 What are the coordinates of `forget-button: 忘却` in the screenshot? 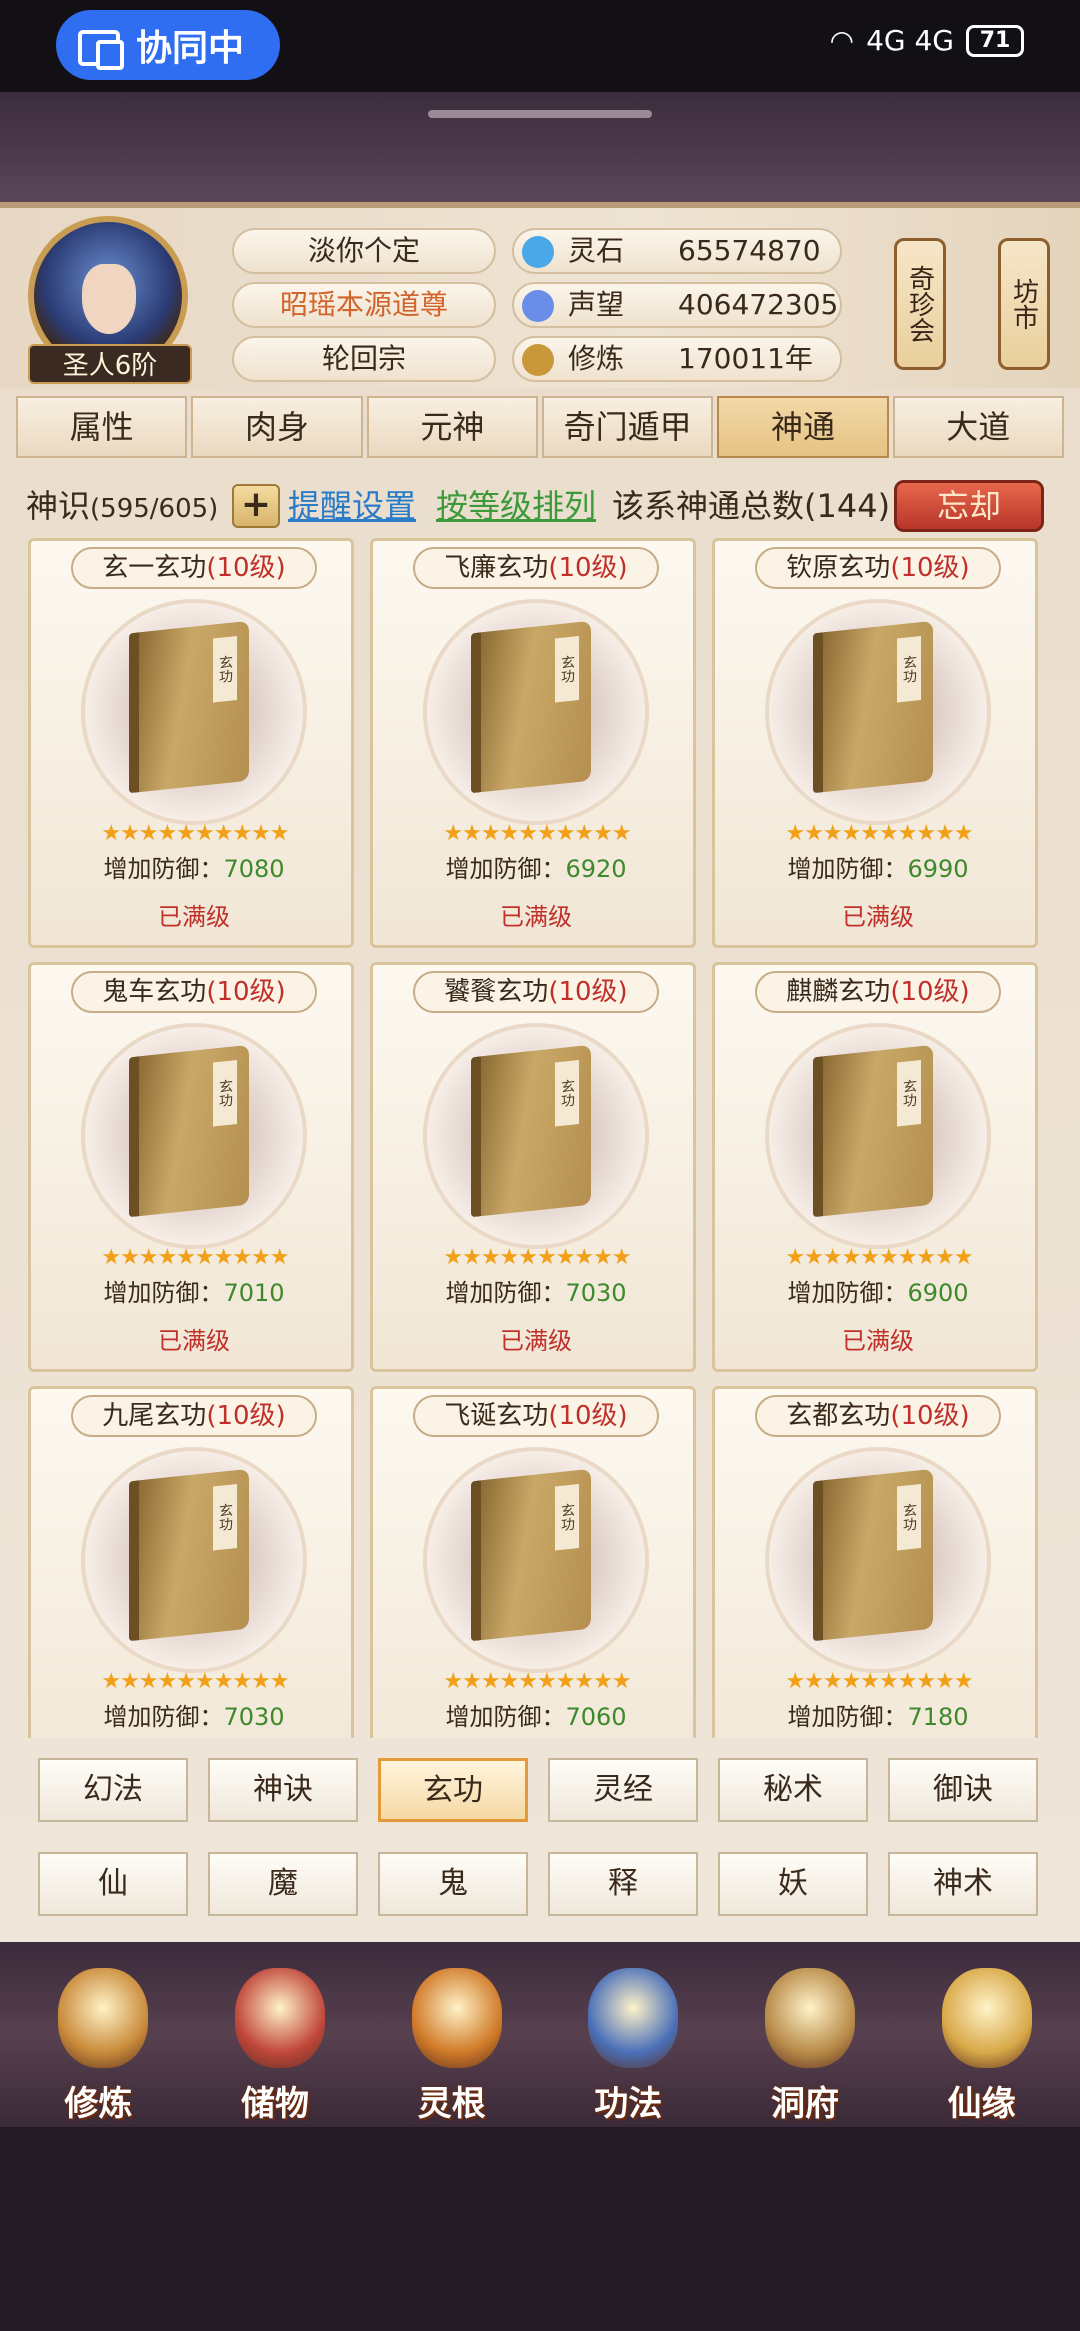 It's located at (969, 506).